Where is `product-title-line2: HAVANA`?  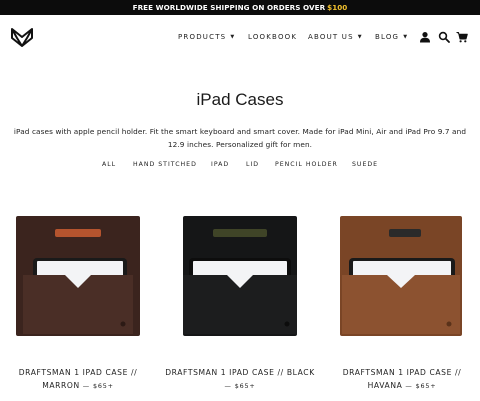
product-title-line2: HAVANA is located at coordinates (385, 385).